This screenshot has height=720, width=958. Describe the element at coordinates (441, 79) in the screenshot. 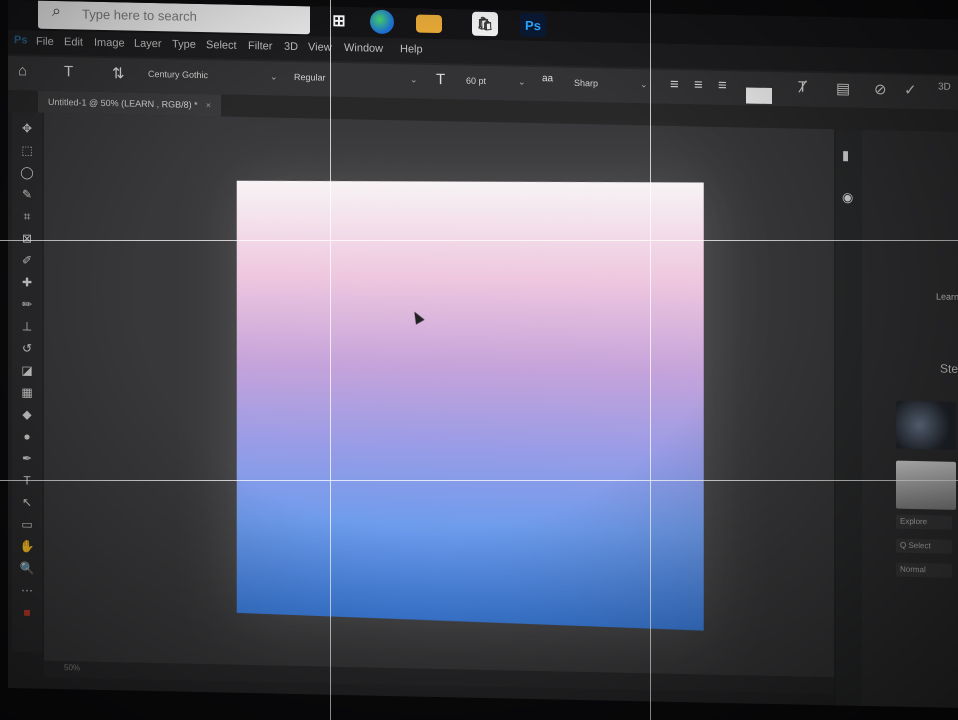

I see `font-size-icon: T` at that location.